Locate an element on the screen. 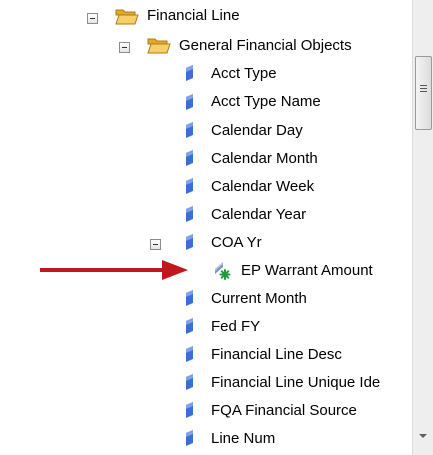  vertical-scrollbar is located at coordinates (422, 227).